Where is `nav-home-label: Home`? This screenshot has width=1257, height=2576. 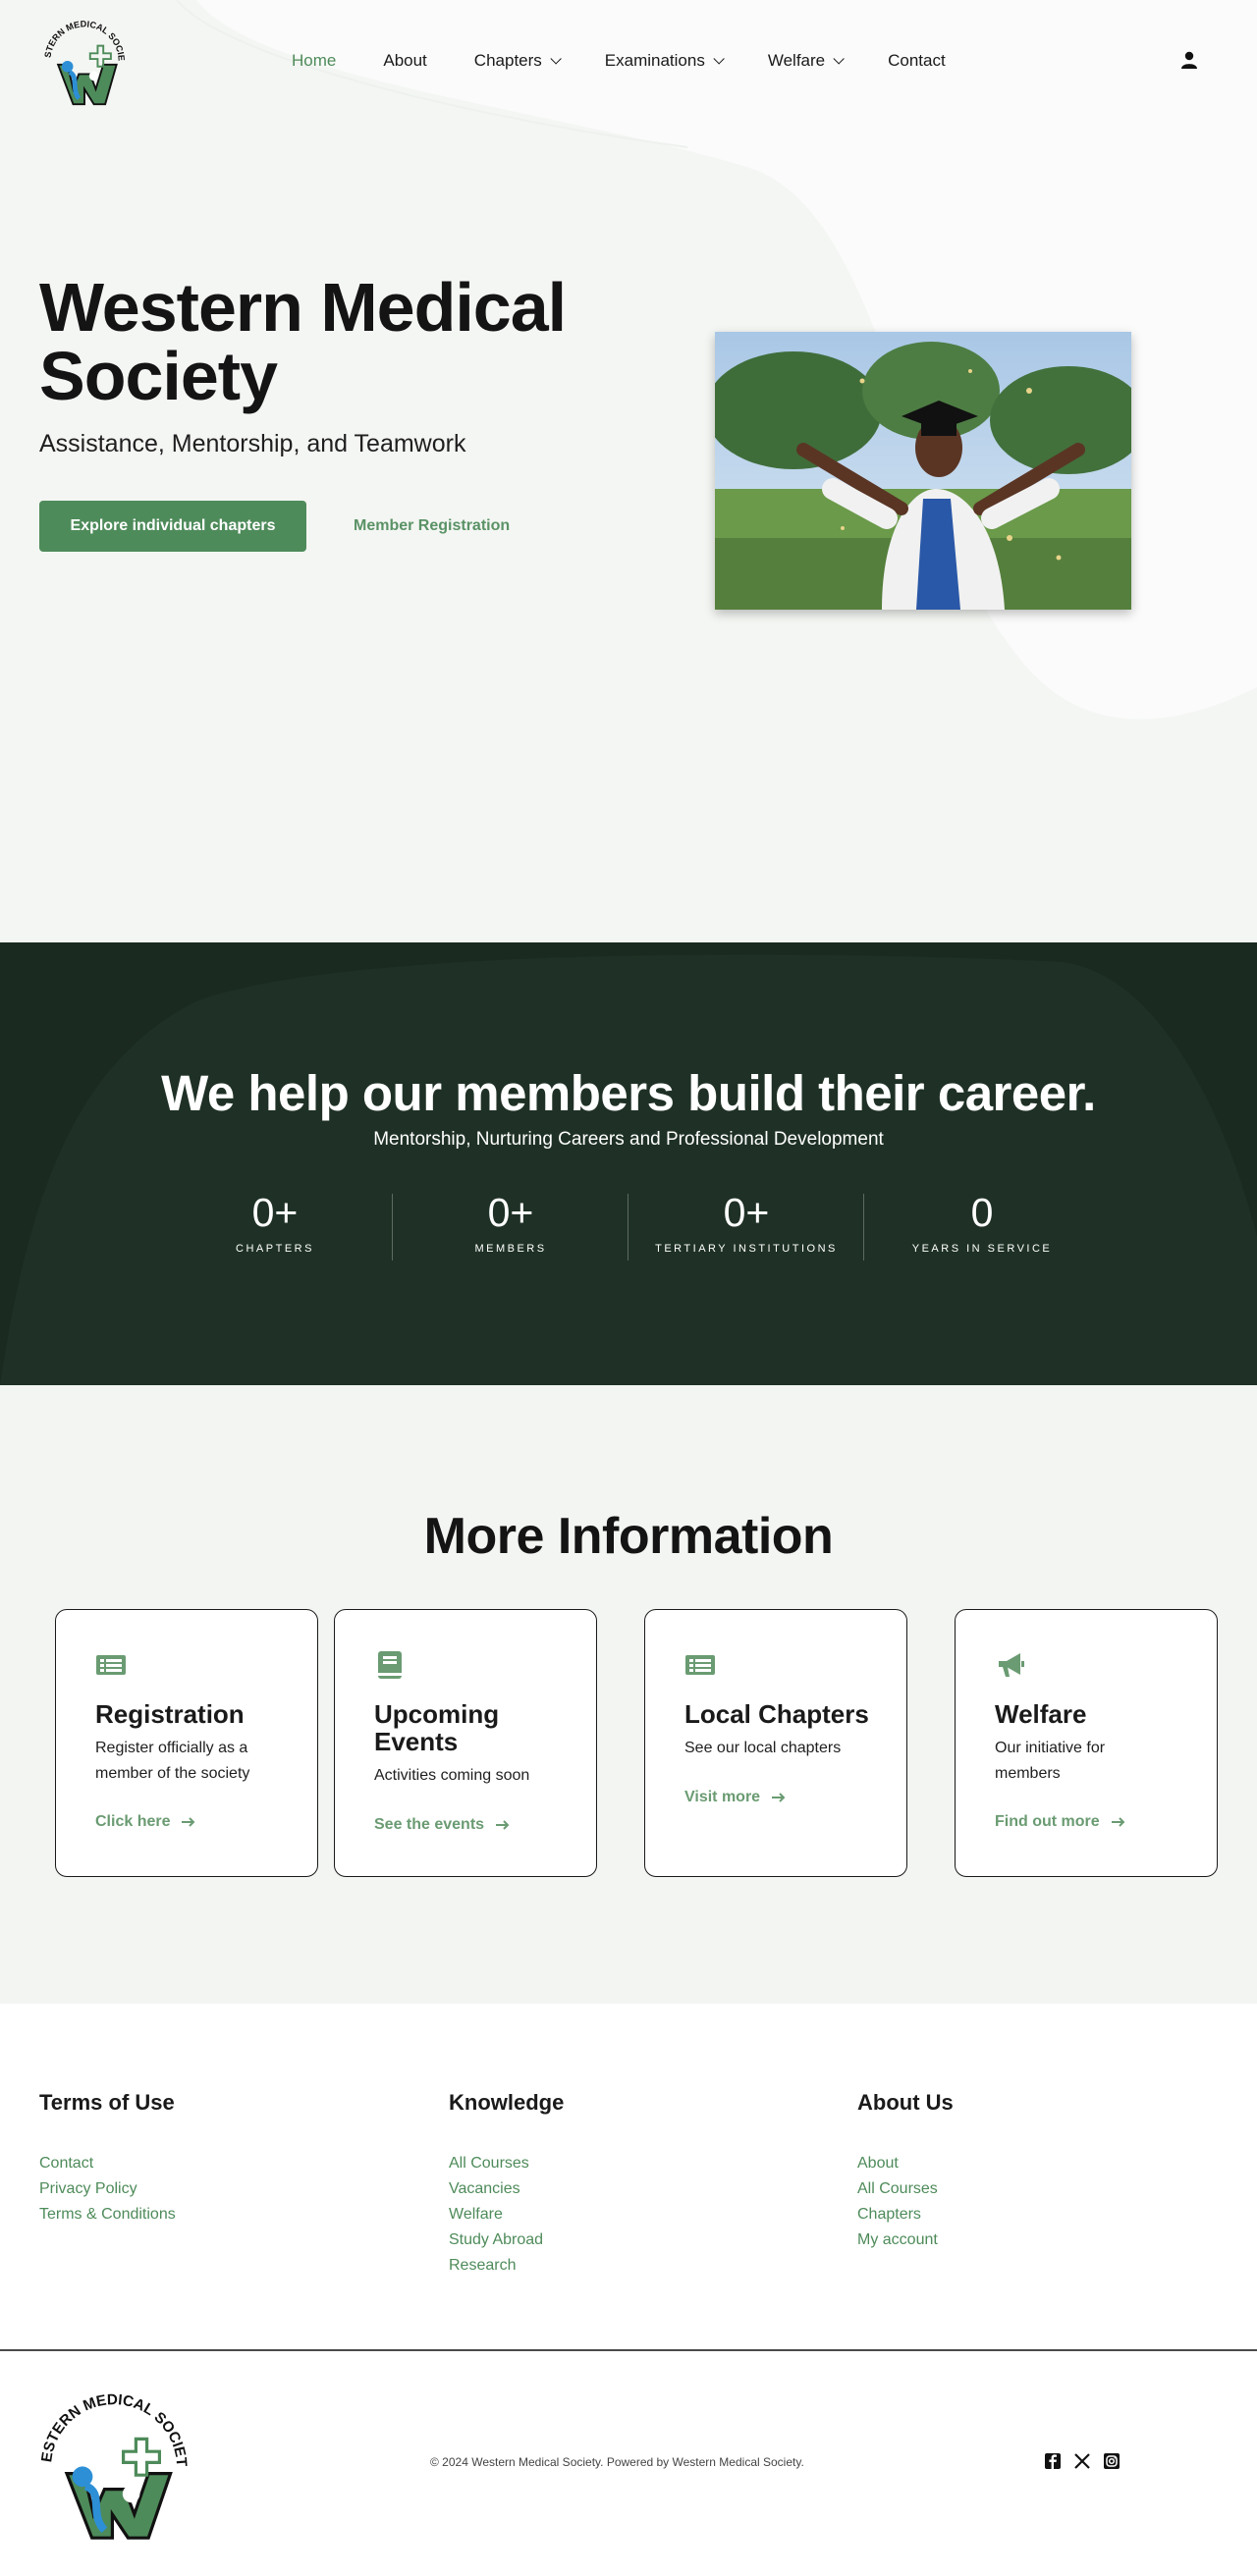 nav-home-label: Home is located at coordinates (314, 60).